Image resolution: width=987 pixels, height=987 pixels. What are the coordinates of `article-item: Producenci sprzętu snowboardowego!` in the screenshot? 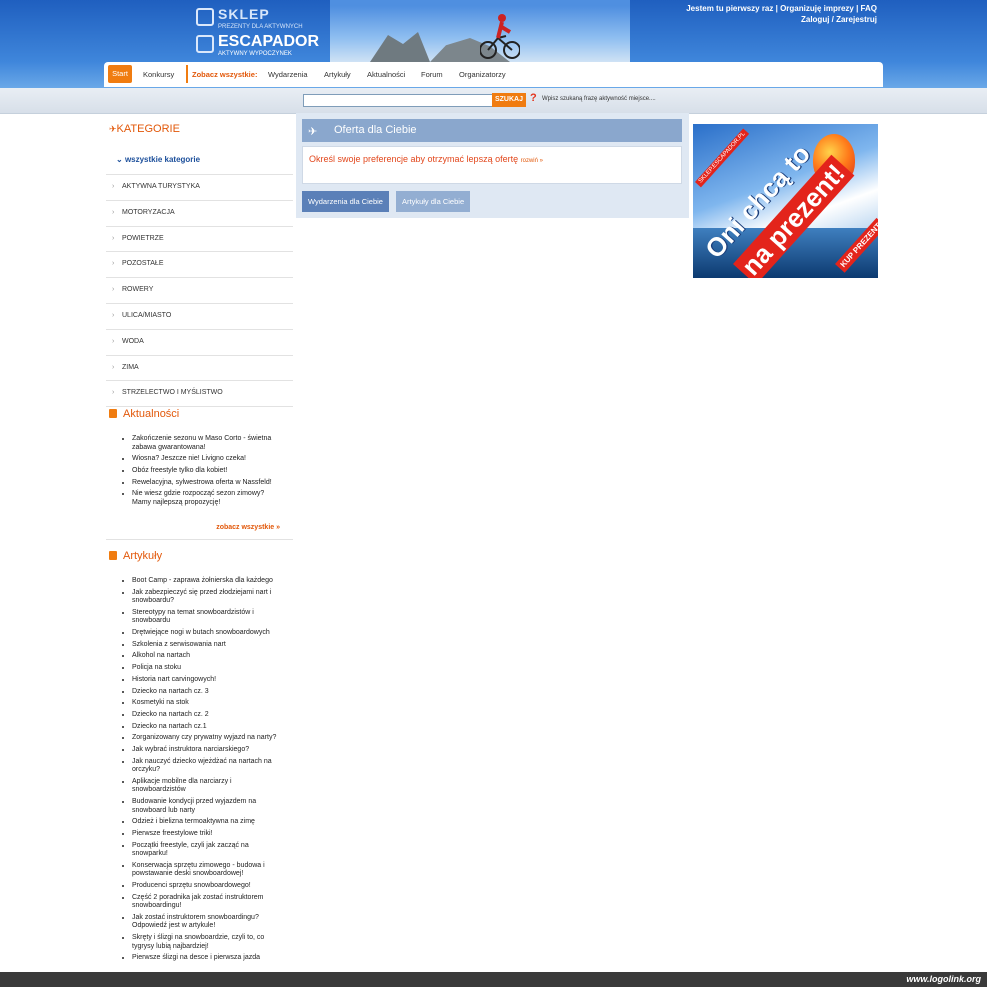 It's located at (207, 886).